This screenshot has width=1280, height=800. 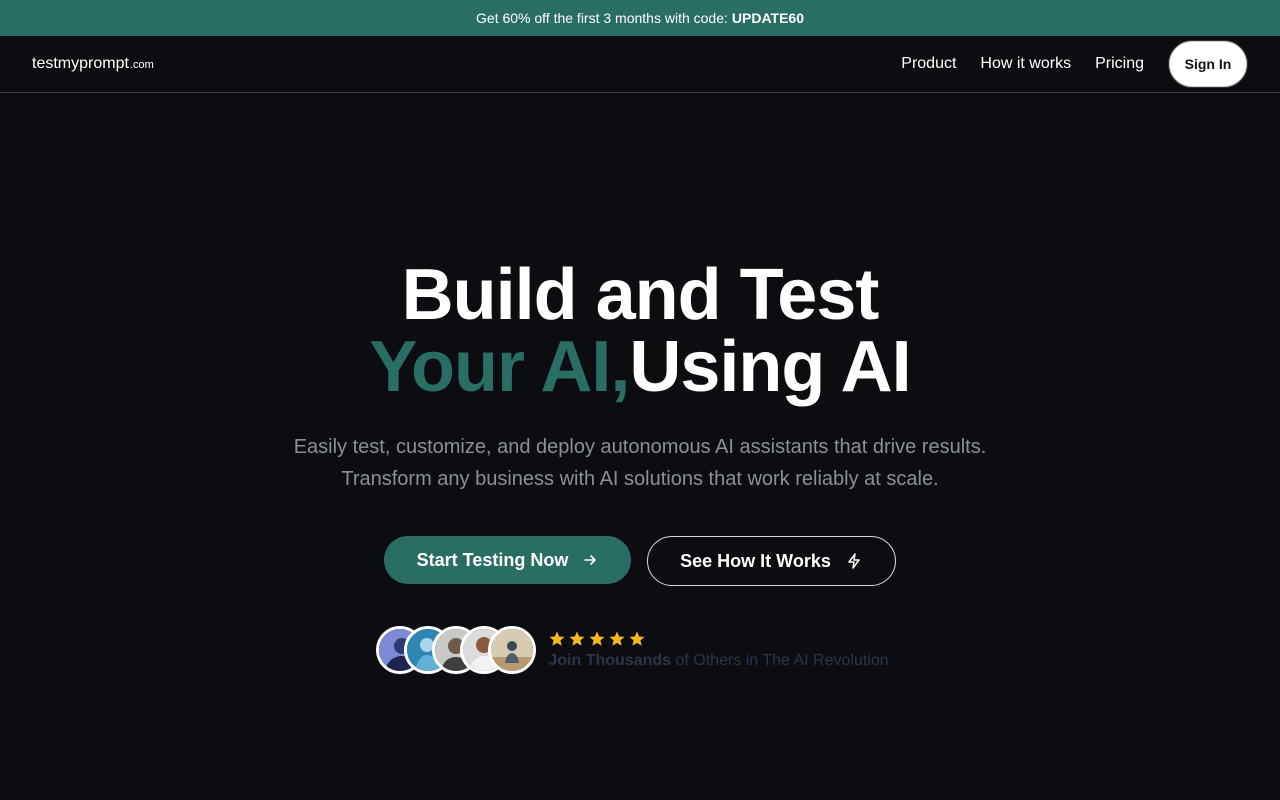 What do you see at coordinates (1074, 64) in the screenshot?
I see `nav-menu: Product How it works Pricing Sign In` at bounding box center [1074, 64].